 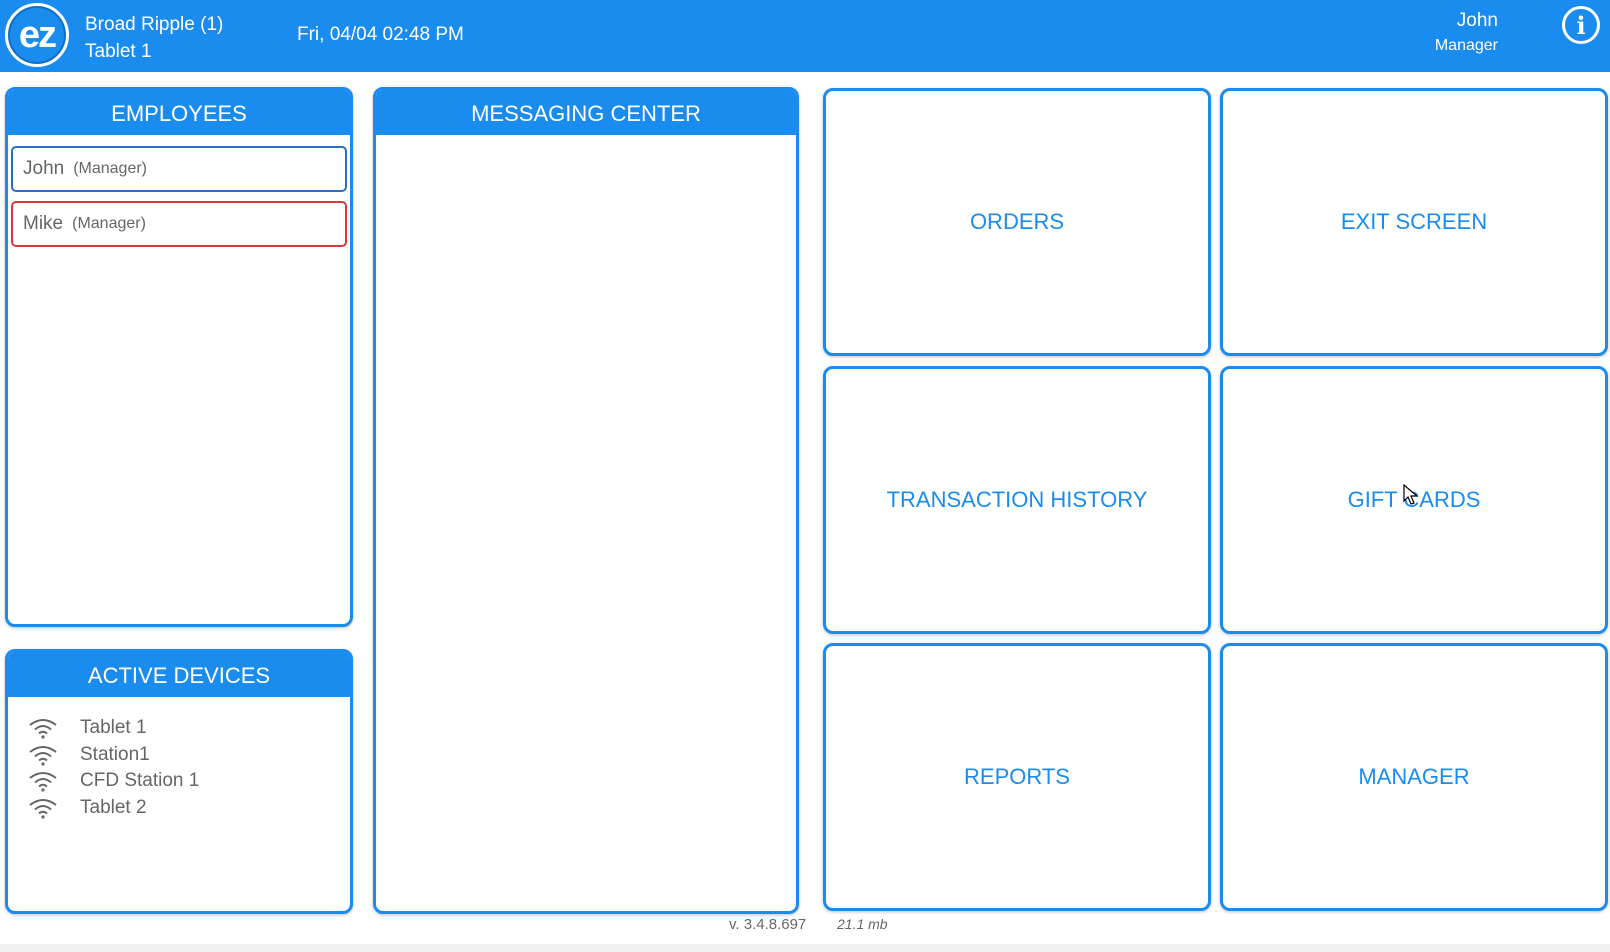 I want to click on device-item: Tablet 1, so click(x=189, y=728).